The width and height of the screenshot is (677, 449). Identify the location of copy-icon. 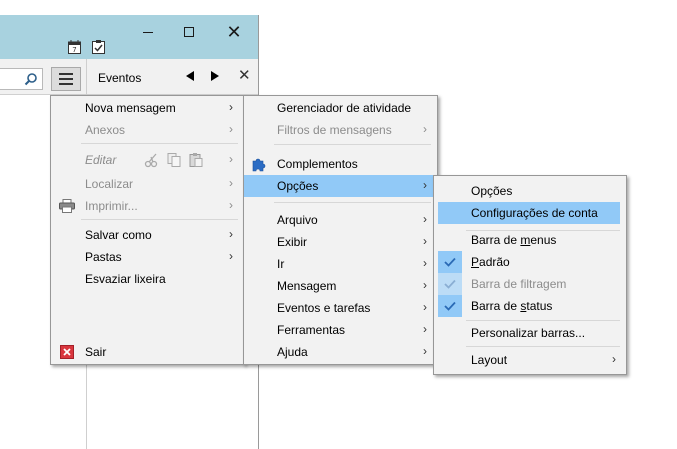
(174, 160).